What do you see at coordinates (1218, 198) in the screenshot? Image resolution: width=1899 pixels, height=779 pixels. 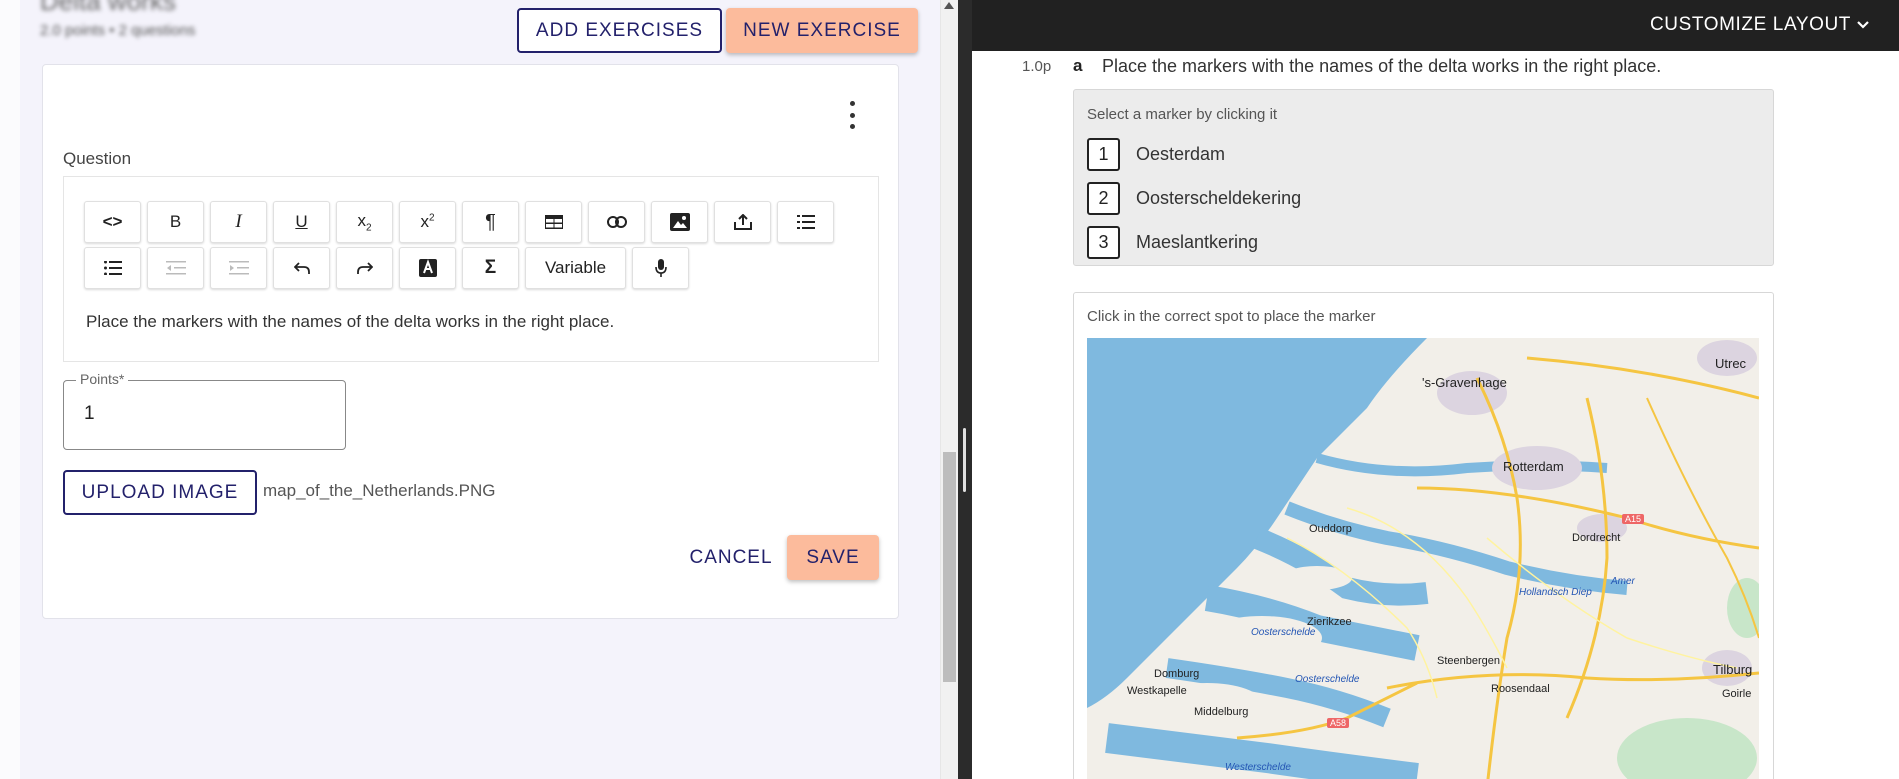 I see `marker-name: Oosterscheldekering` at bounding box center [1218, 198].